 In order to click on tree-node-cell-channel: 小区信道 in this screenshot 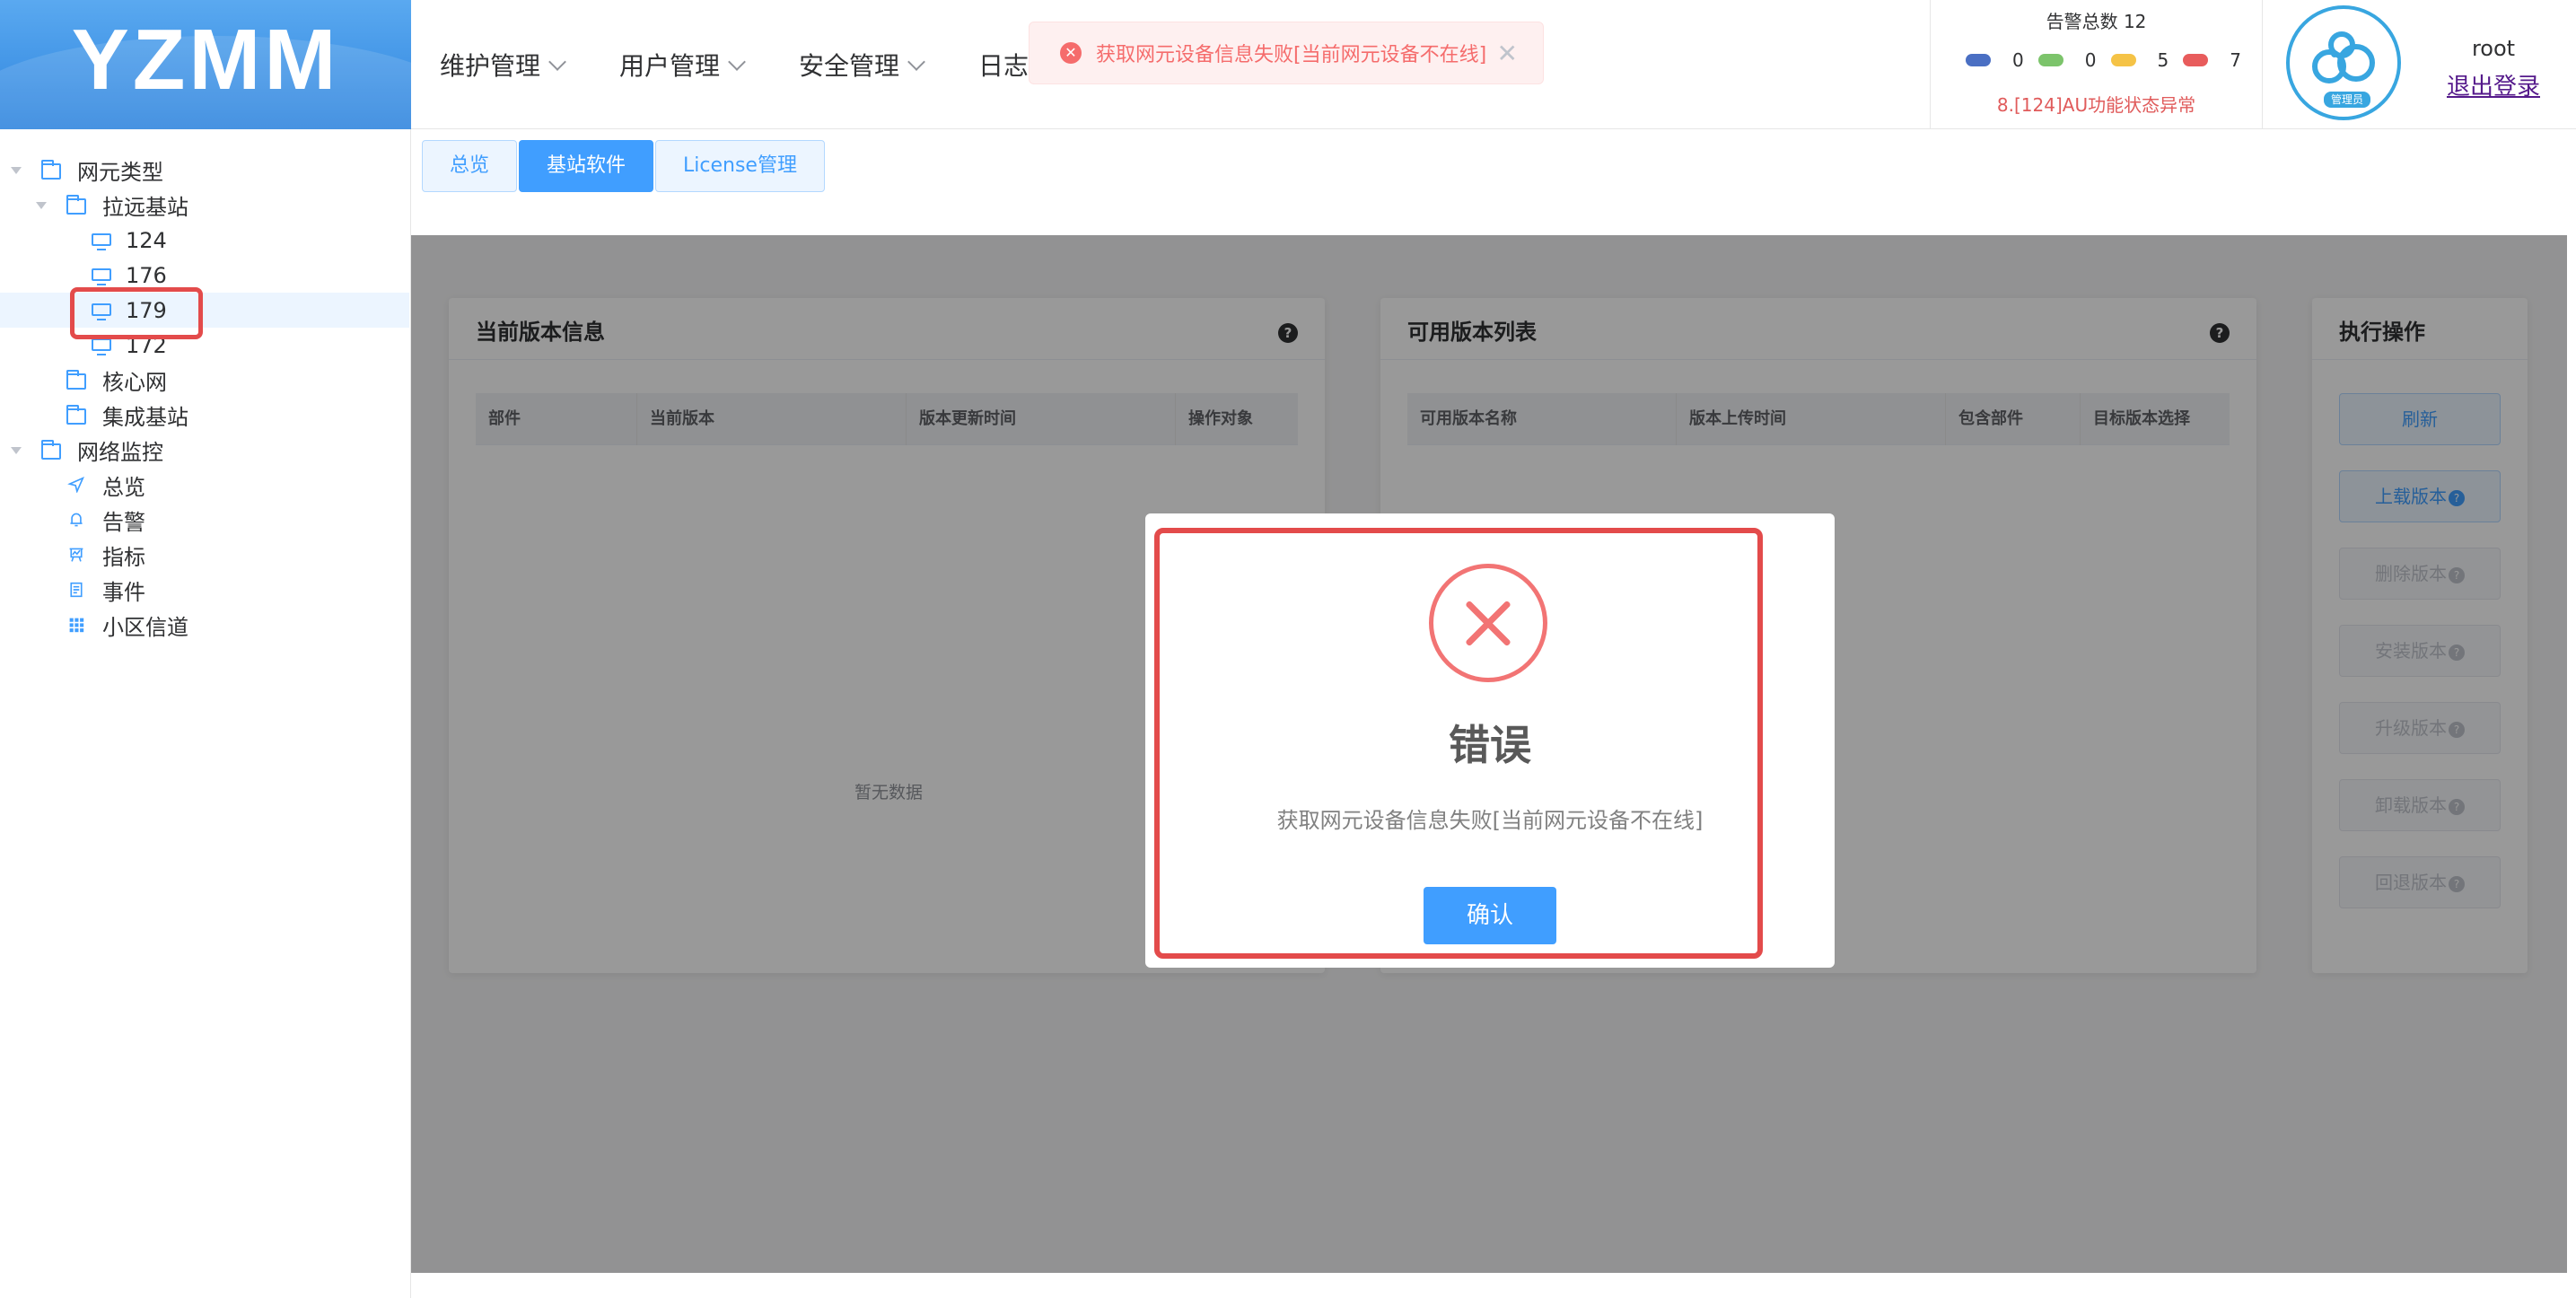, I will do `click(204, 626)`.